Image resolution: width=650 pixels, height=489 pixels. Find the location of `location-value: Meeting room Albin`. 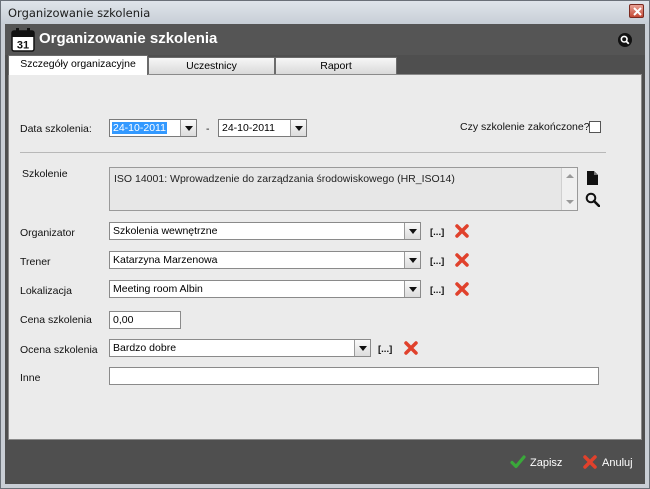

location-value: Meeting room Albin is located at coordinates (158, 289).